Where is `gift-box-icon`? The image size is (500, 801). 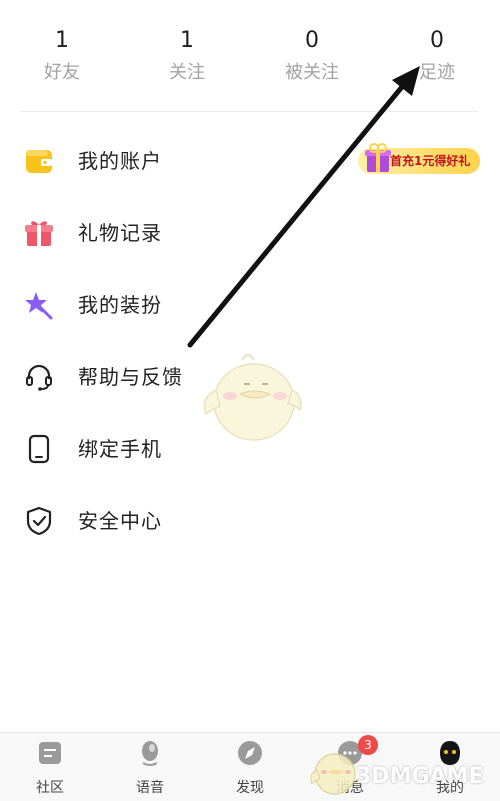
gift-box-icon is located at coordinates (378, 157).